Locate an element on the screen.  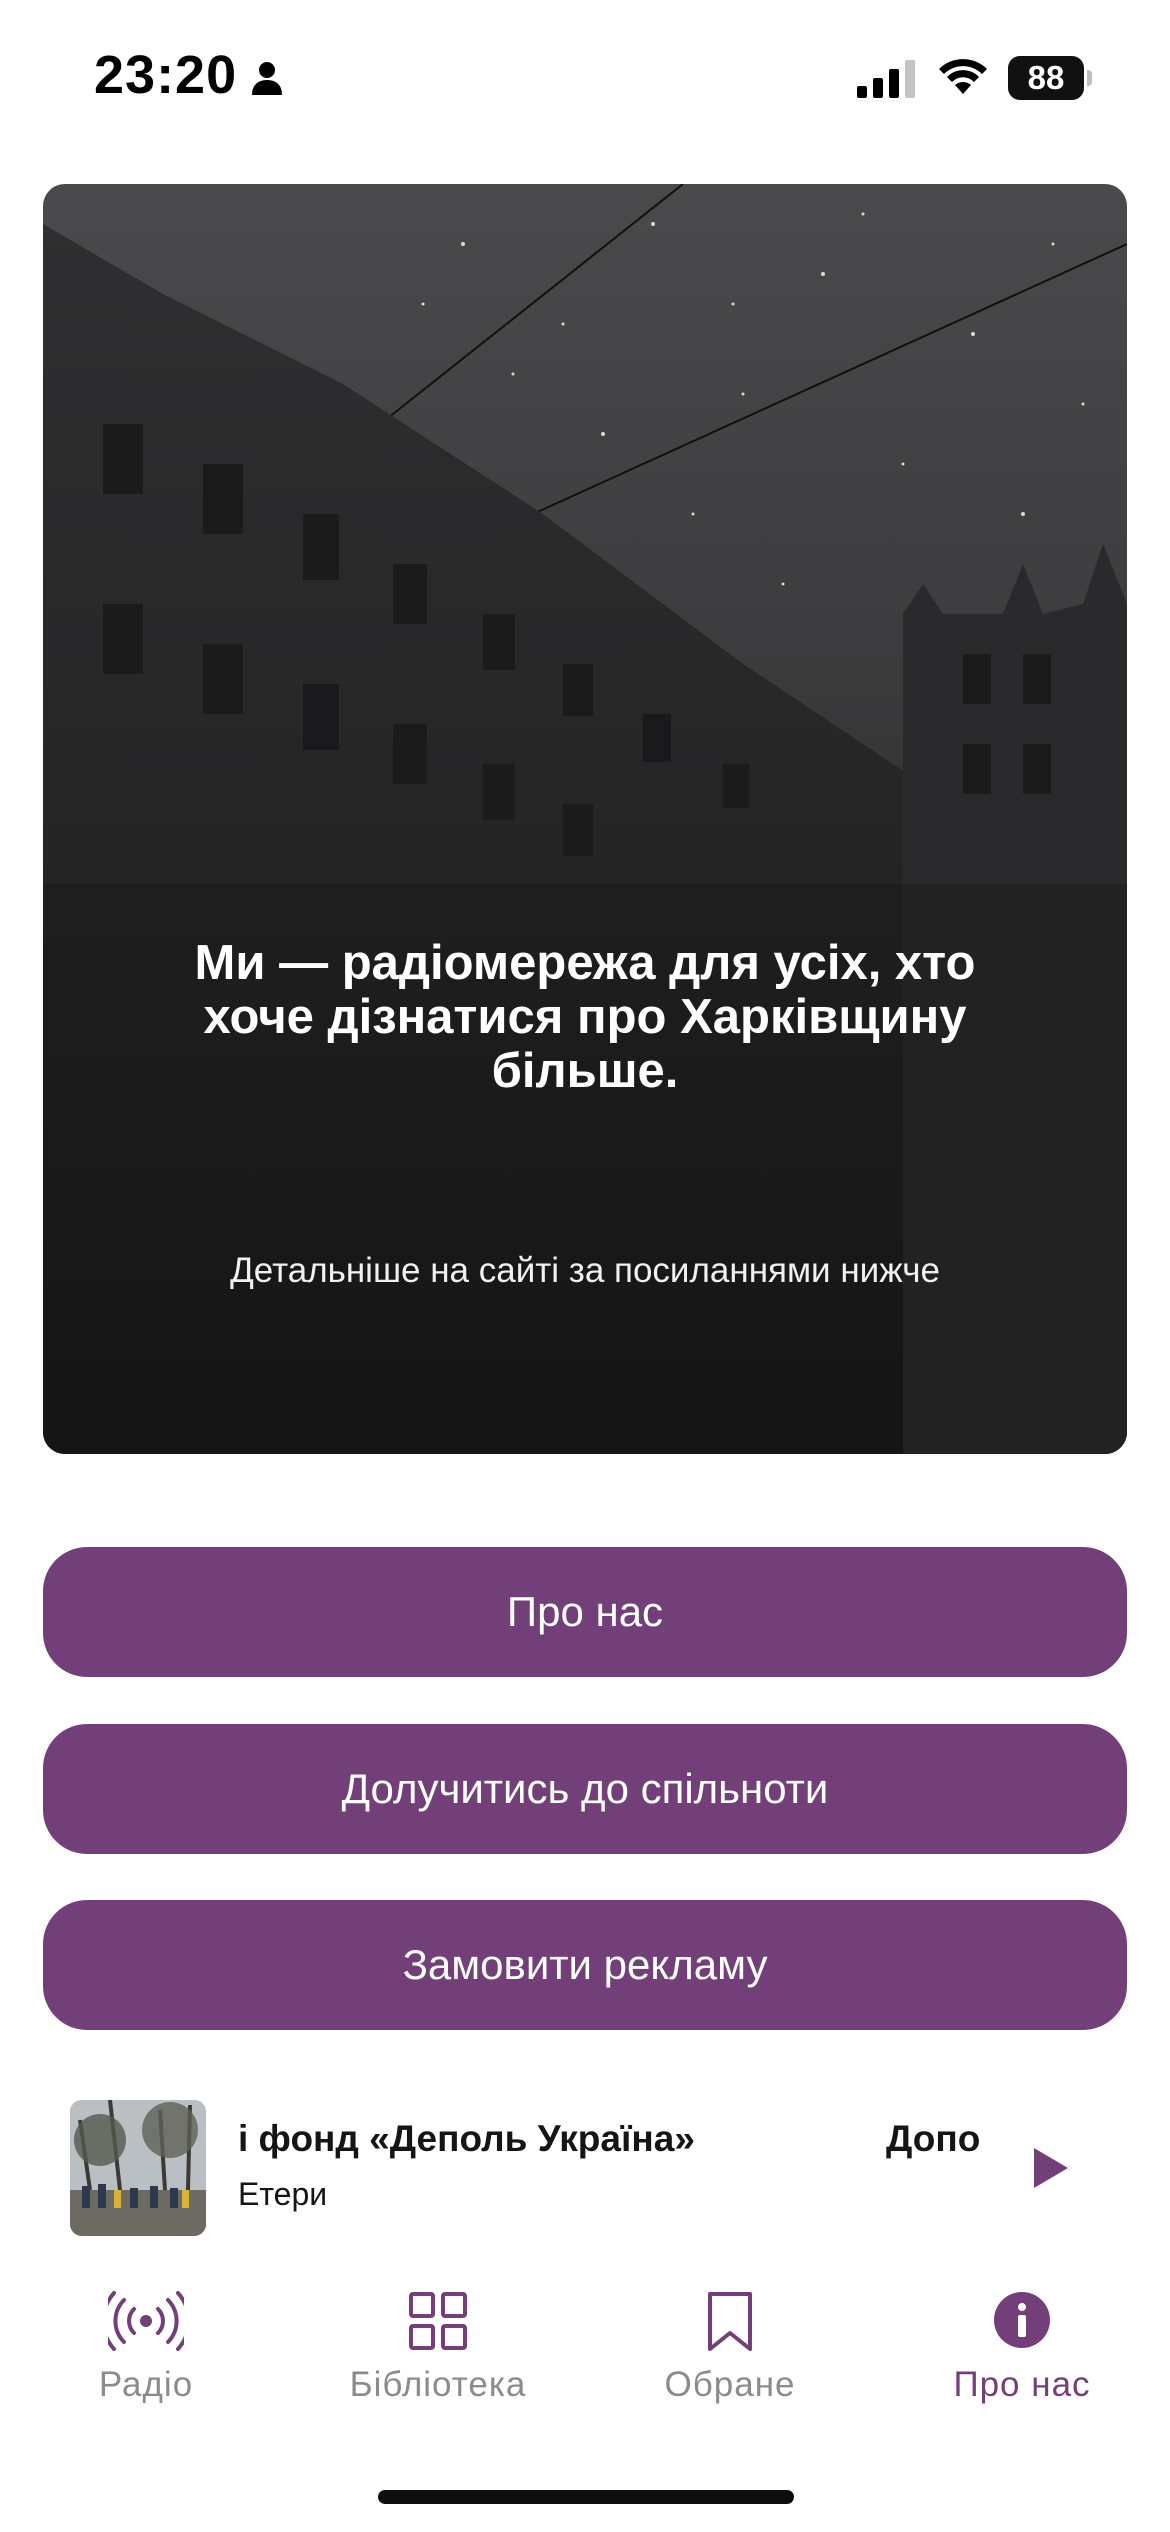
tab-about-label: Про нас is located at coordinates (1022, 2384).